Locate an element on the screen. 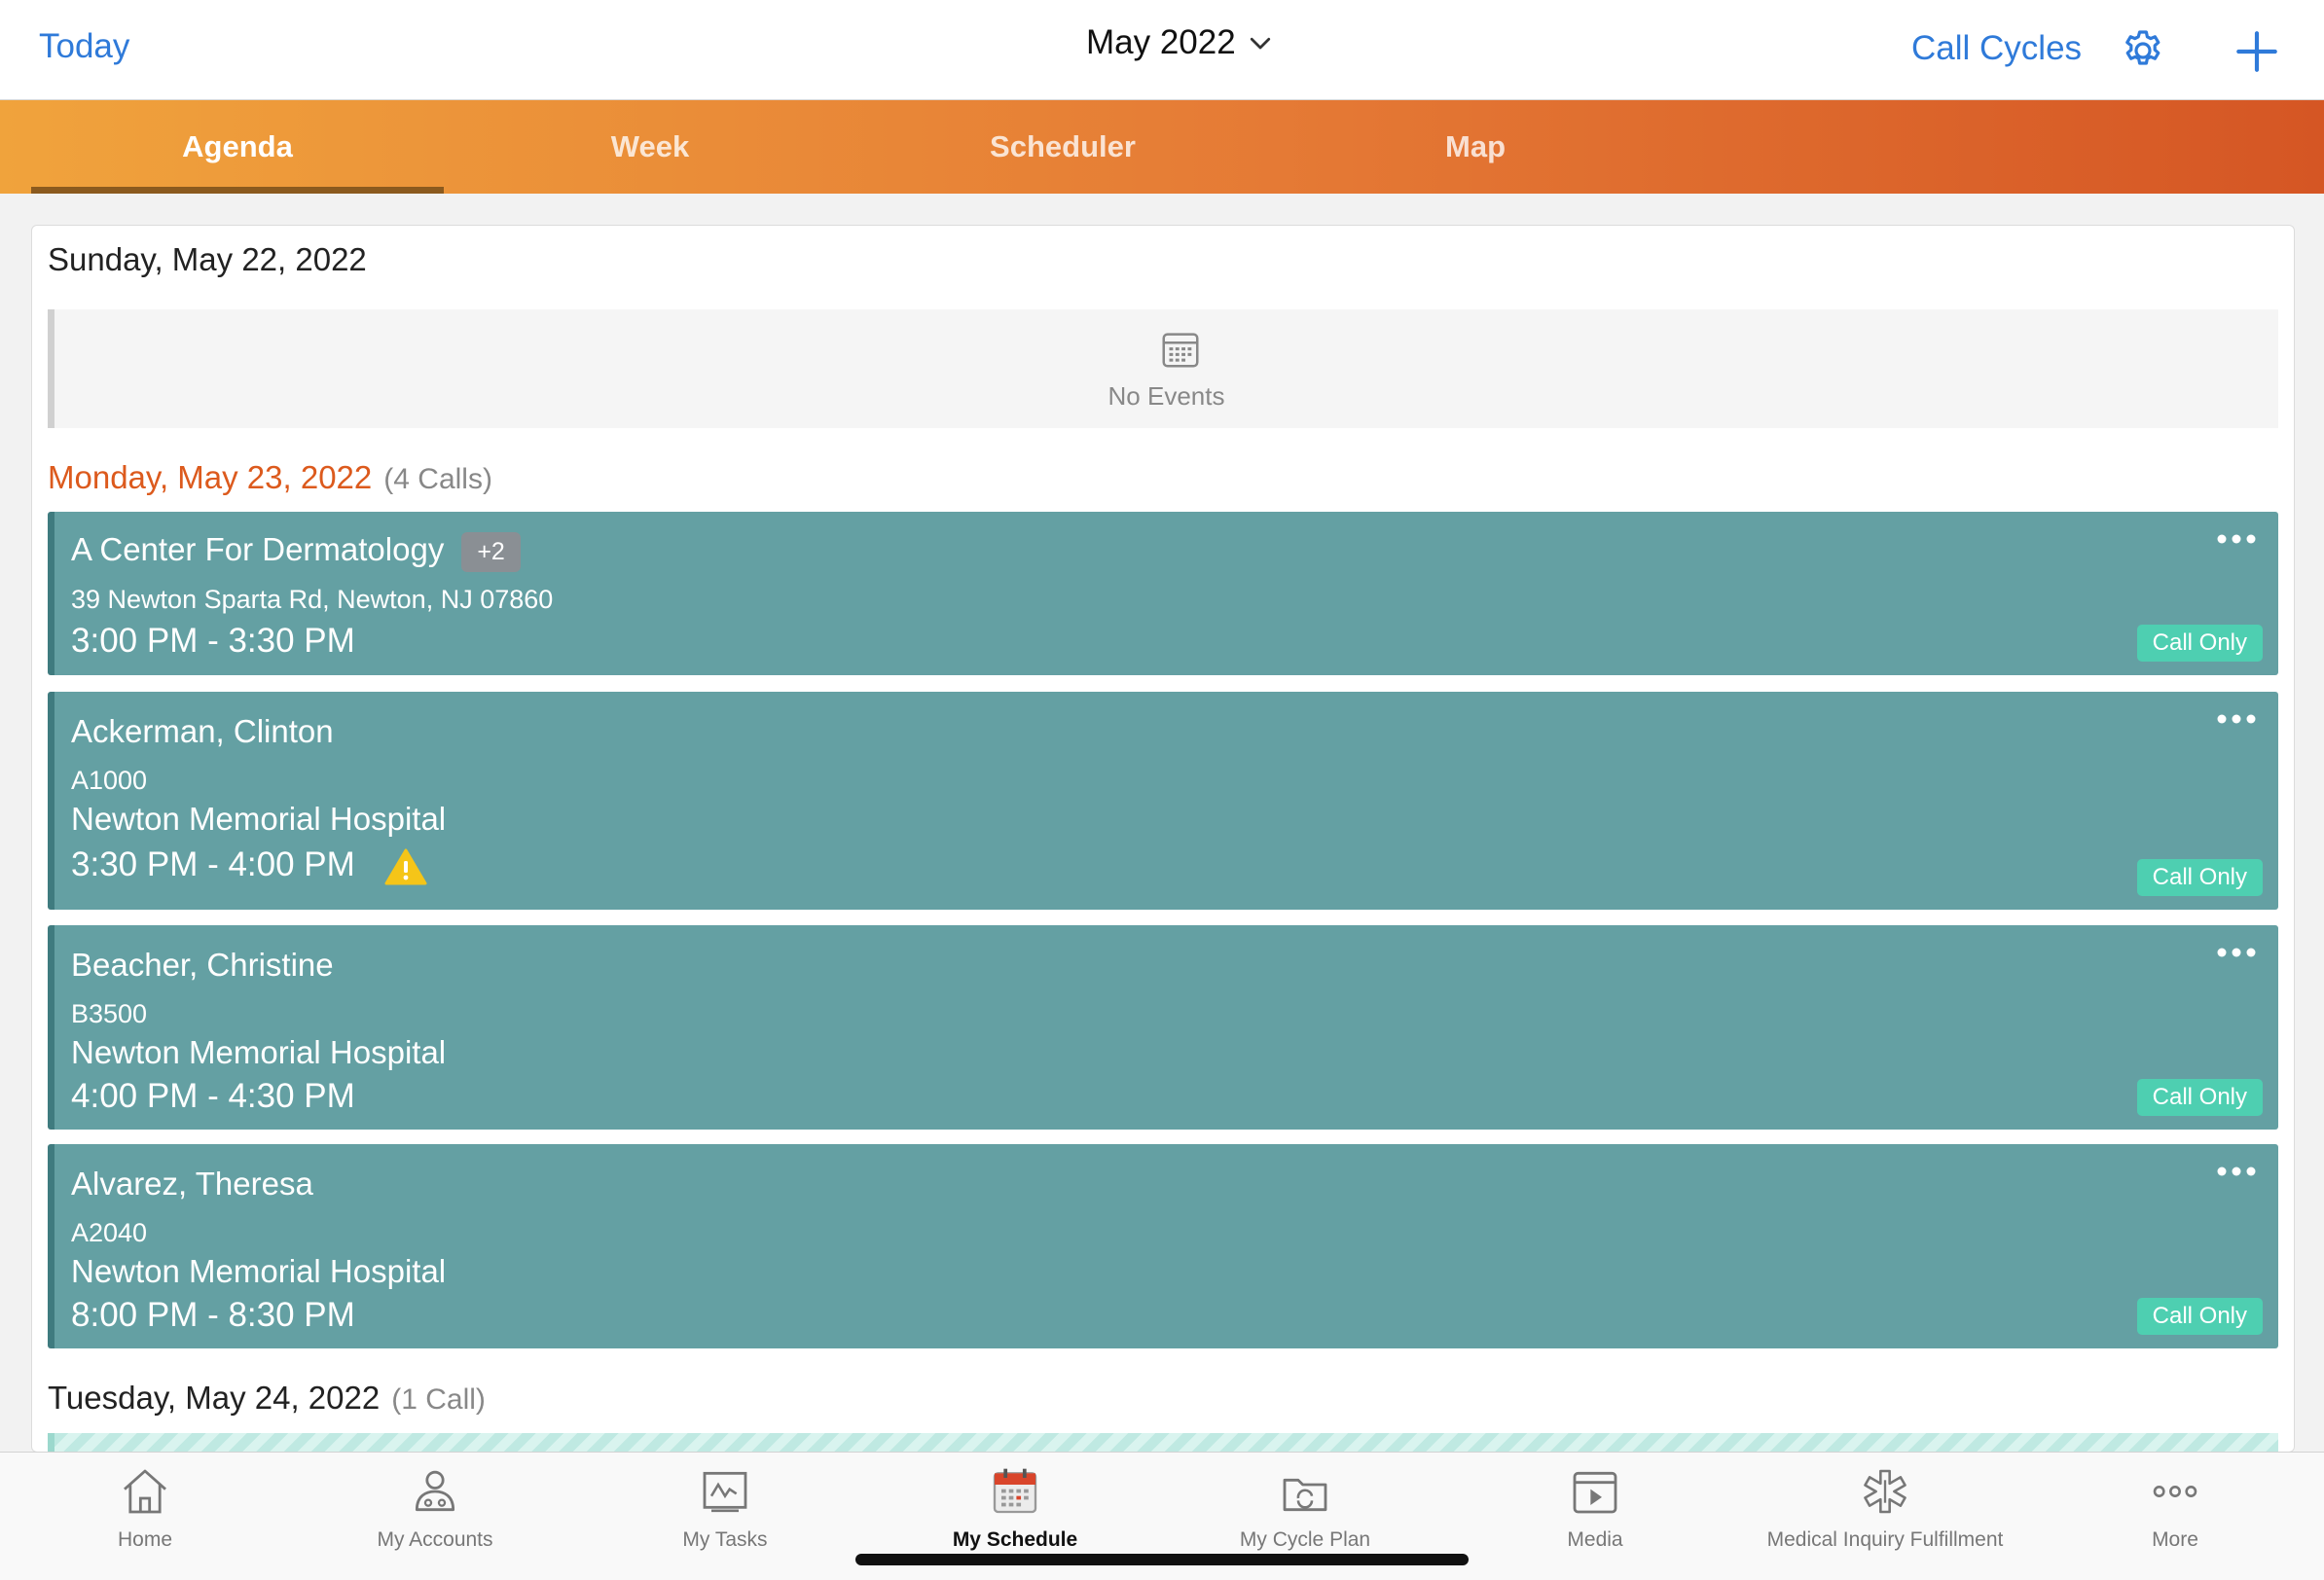  call-account-id: A2040 is located at coordinates (109, 1232).